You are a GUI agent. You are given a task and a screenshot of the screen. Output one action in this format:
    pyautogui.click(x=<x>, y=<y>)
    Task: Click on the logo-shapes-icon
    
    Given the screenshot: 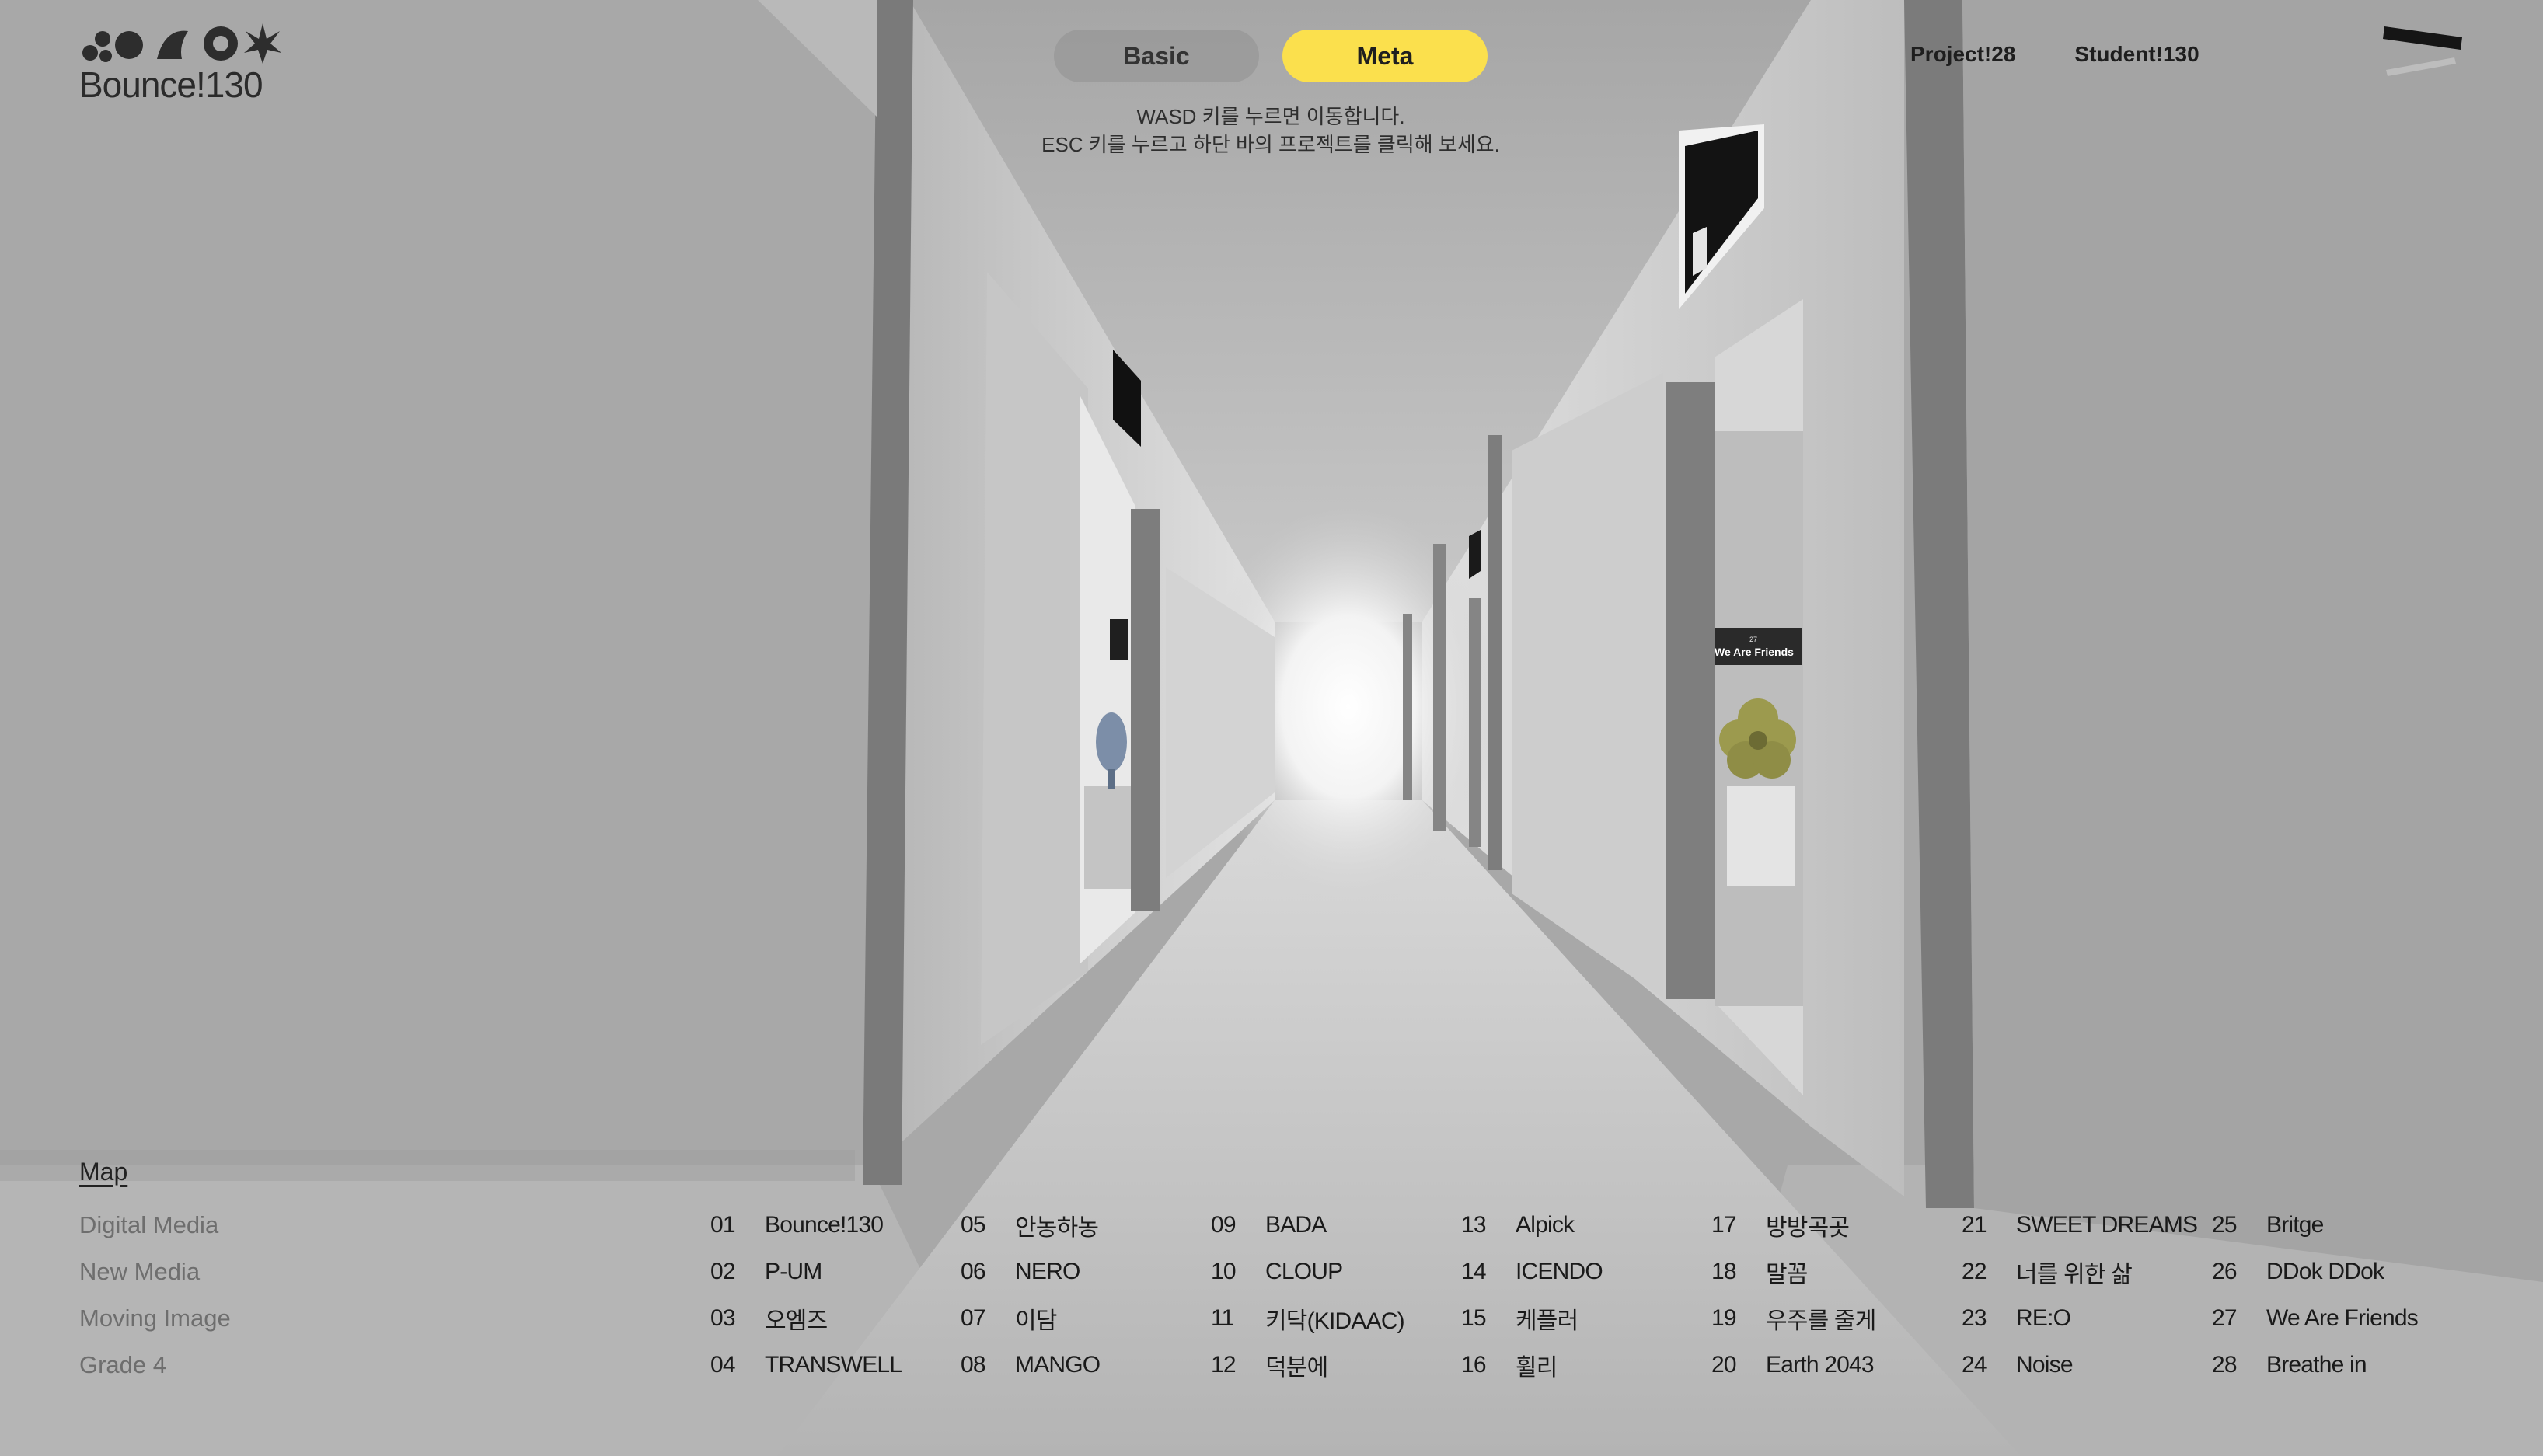 What is the action you would take?
    pyautogui.click(x=181, y=44)
    